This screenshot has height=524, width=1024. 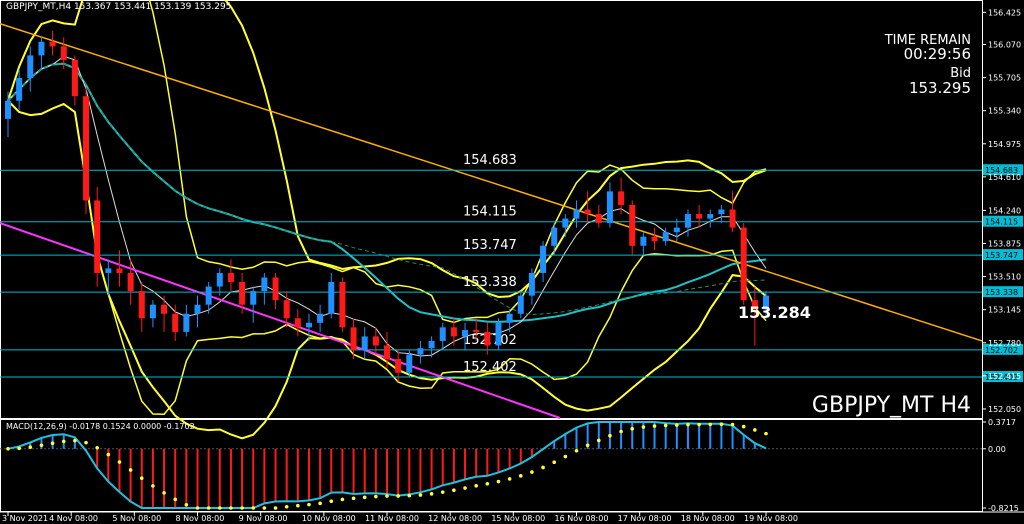 What do you see at coordinates (490, 282) in the screenshot?
I see `level-annotation: 153.338` at bounding box center [490, 282].